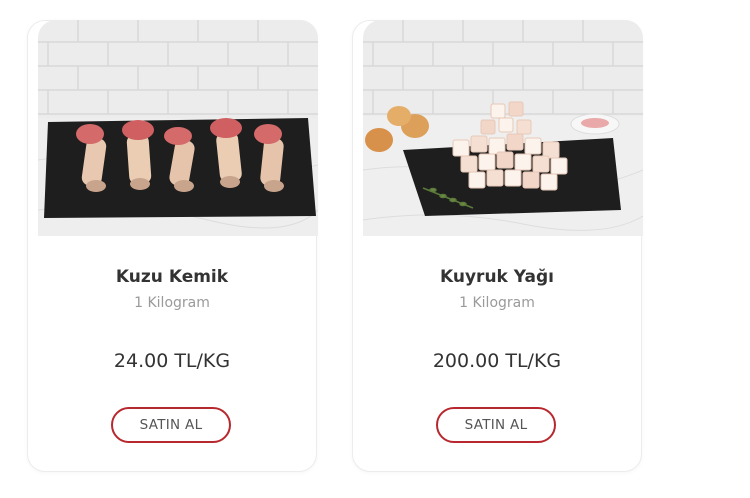 This screenshot has width=750, height=498. Describe the element at coordinates (172, 361) in the screenshot. I see `product-price: 24.00 TL/KG` at that location.